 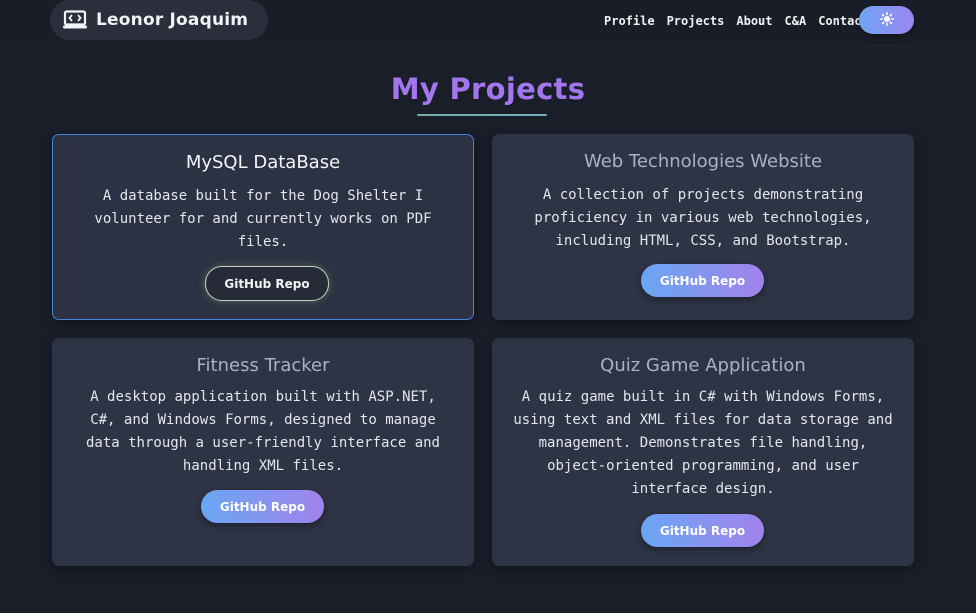 I want to click on page-title: My Projects, so click(x=488, y=89).